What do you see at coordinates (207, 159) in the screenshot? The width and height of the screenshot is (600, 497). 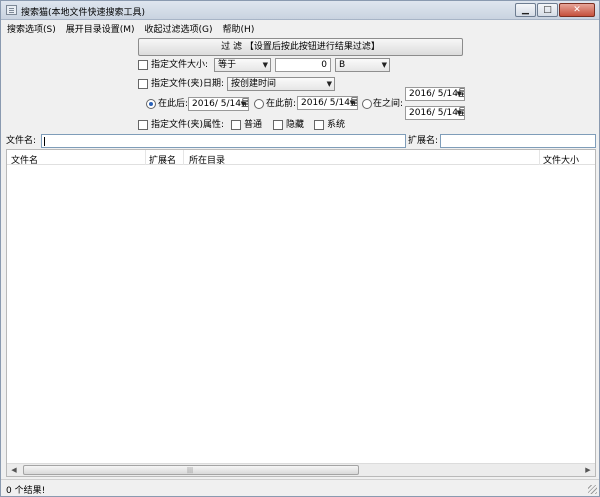 I see `col-directory: 所在目录` at bounding box center [207, 159].